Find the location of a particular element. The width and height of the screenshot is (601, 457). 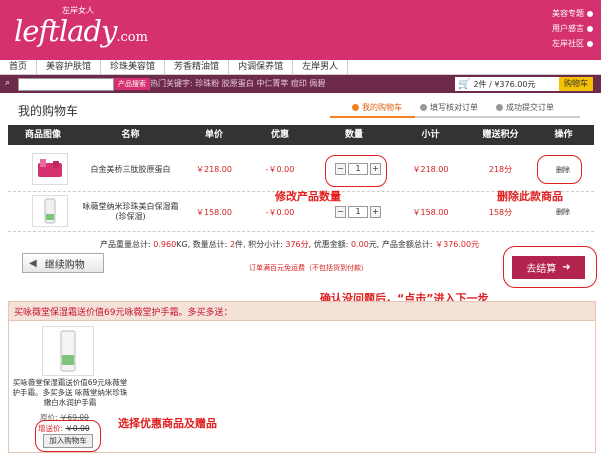

col-name: 名称 is located at coordinates (130, 135).